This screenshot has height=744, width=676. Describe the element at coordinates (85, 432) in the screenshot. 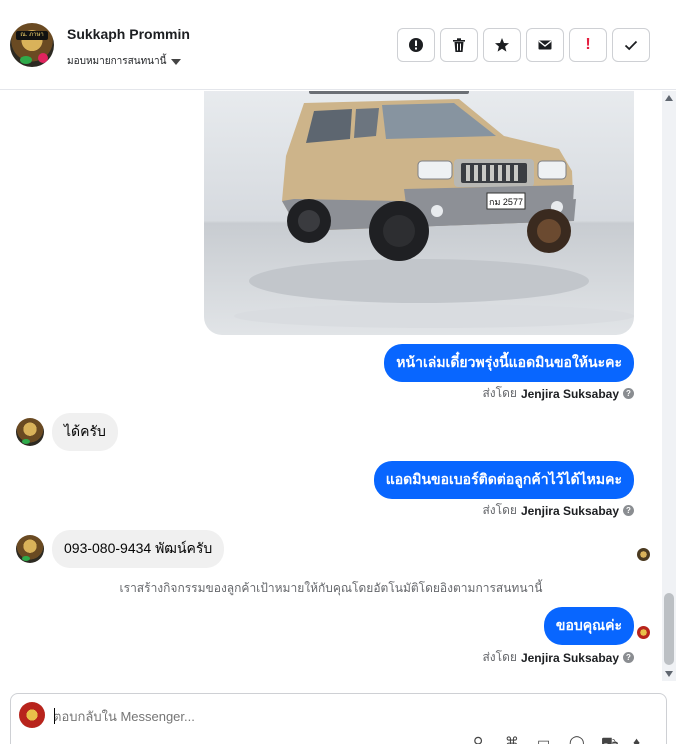

I see `incoming-message: ได้ครับ` at that location.